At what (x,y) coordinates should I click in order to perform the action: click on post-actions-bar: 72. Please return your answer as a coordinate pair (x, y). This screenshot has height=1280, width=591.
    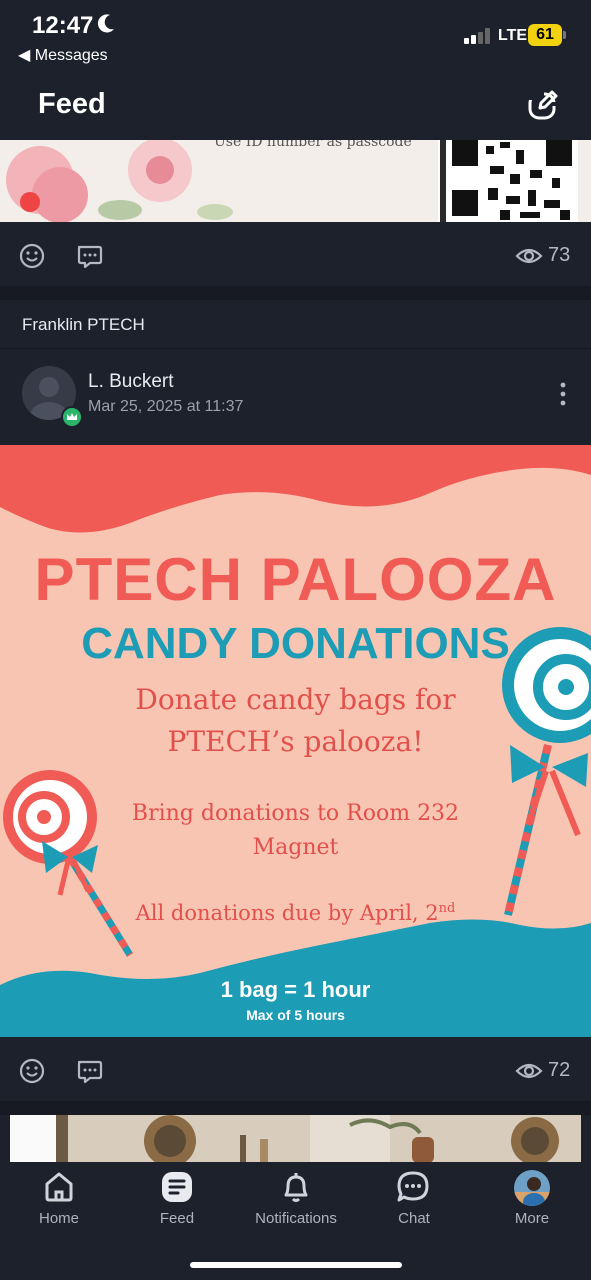
    Looking at the image, I should click on (295, 1069).